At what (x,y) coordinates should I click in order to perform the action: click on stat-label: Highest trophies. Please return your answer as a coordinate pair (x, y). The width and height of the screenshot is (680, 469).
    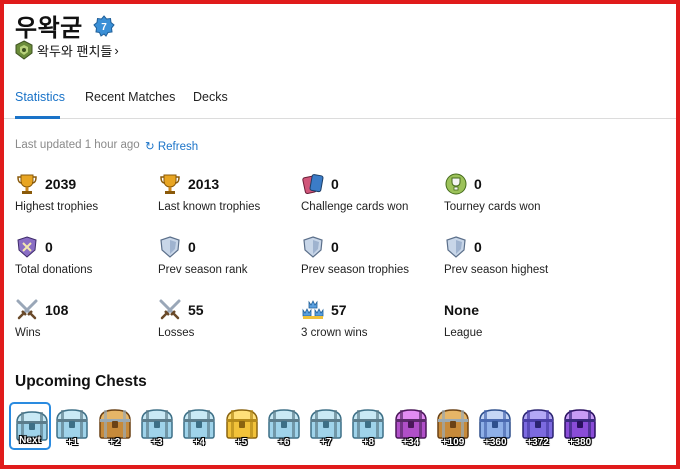
    Looking at the image, I should click on (57, 207).